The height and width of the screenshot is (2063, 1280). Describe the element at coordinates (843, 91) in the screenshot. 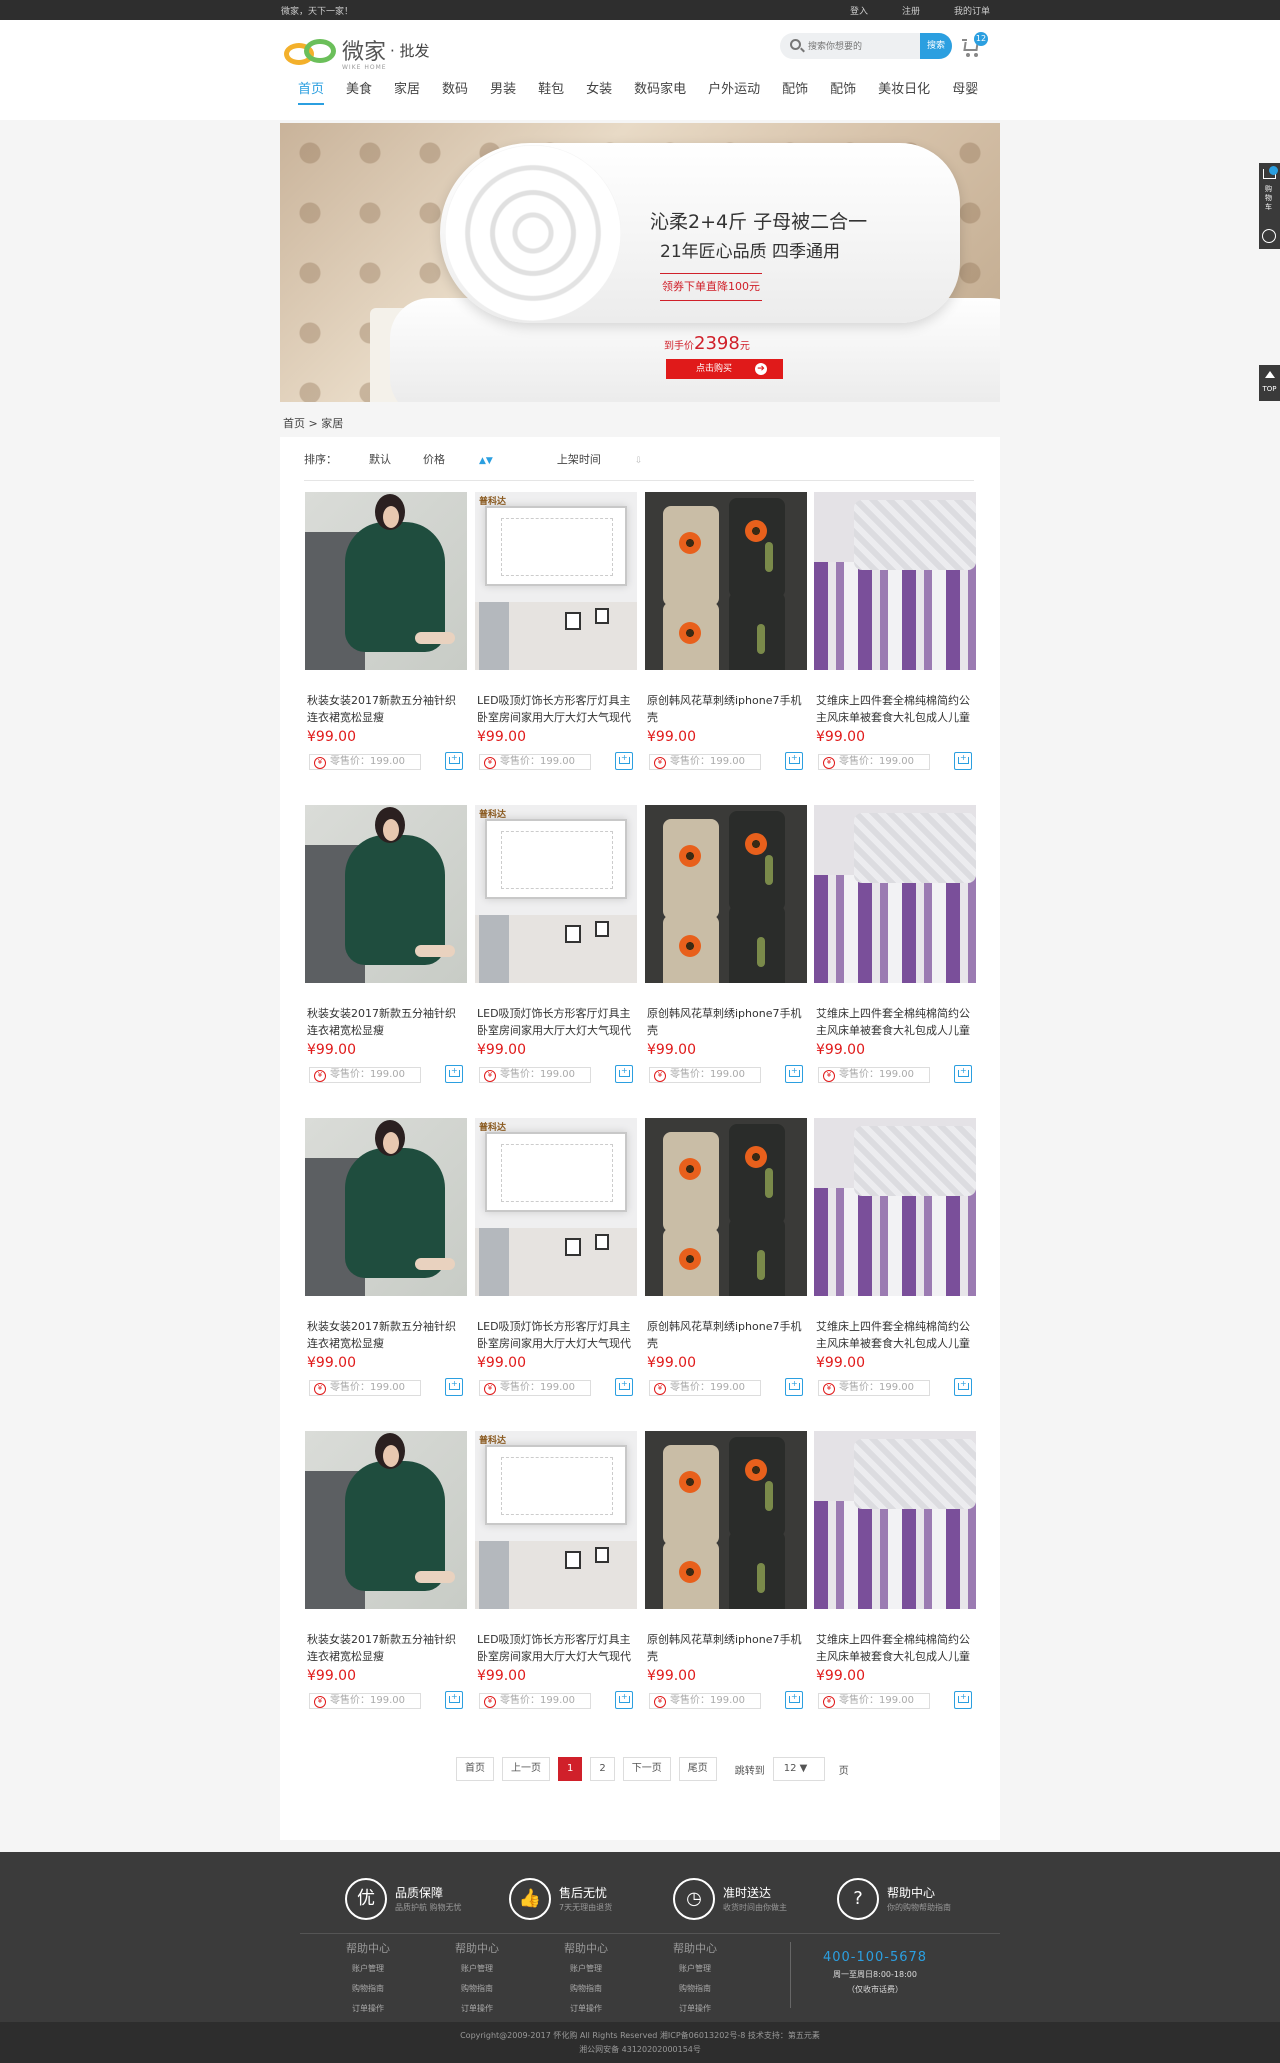

I see `nav-item-accessories-2: 配饰` at that location.